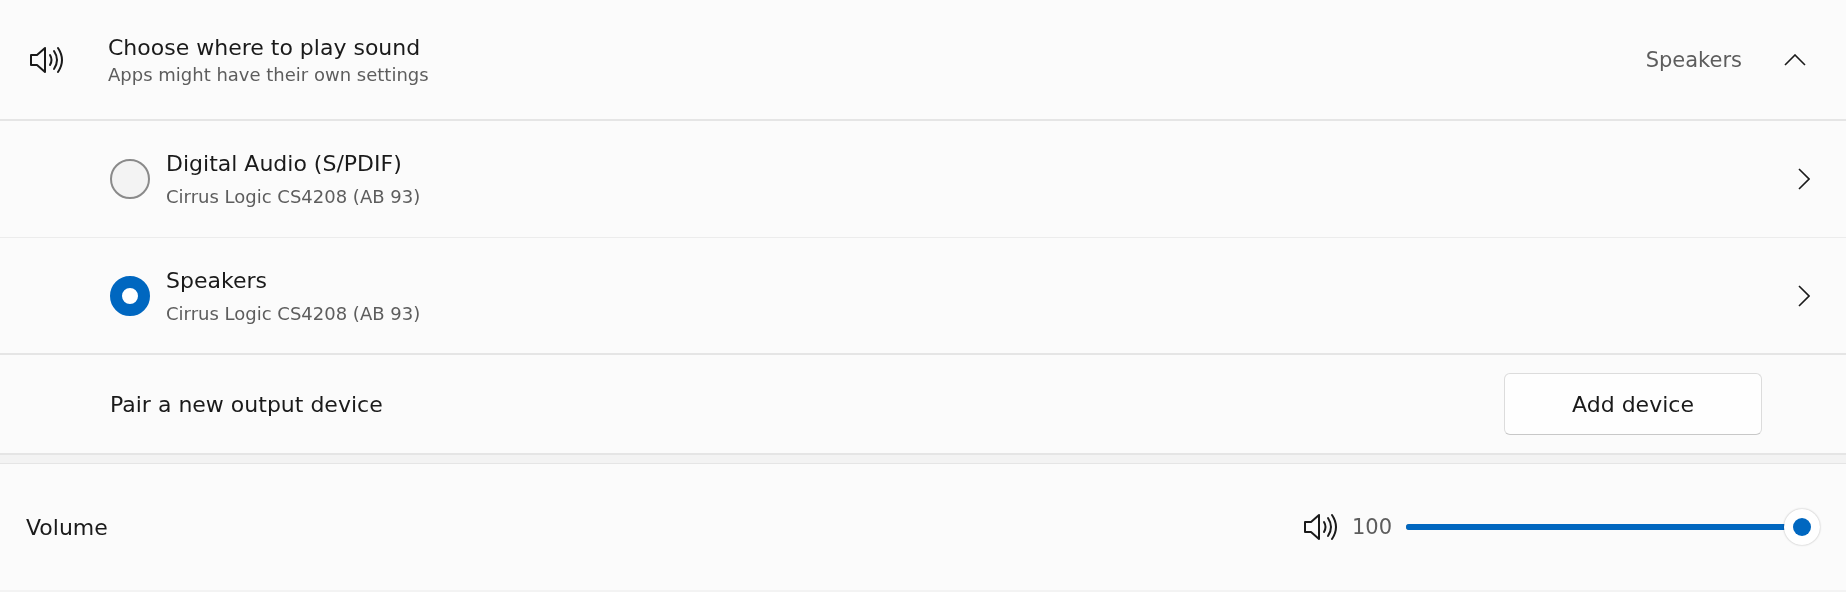 This screenshot has height=592, width=1846. What do you see at coordinates (217, 280) in the screenshot?
I see `device-name: Speakers` at bounding box center [217, 280].